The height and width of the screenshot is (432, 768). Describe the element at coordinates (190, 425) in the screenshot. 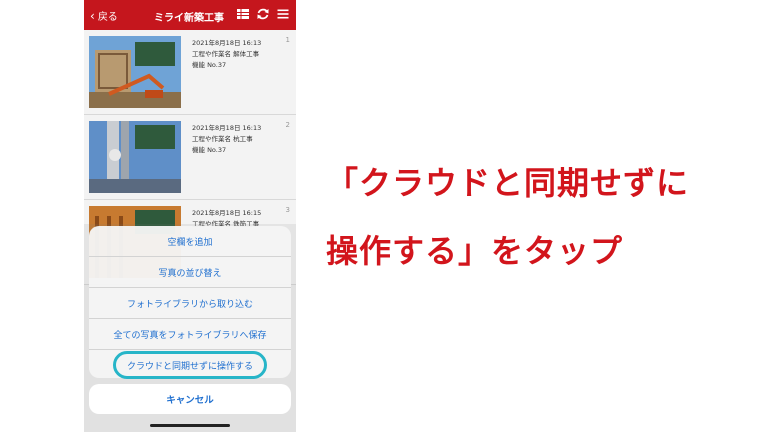

I see `home-indicator` at that location.